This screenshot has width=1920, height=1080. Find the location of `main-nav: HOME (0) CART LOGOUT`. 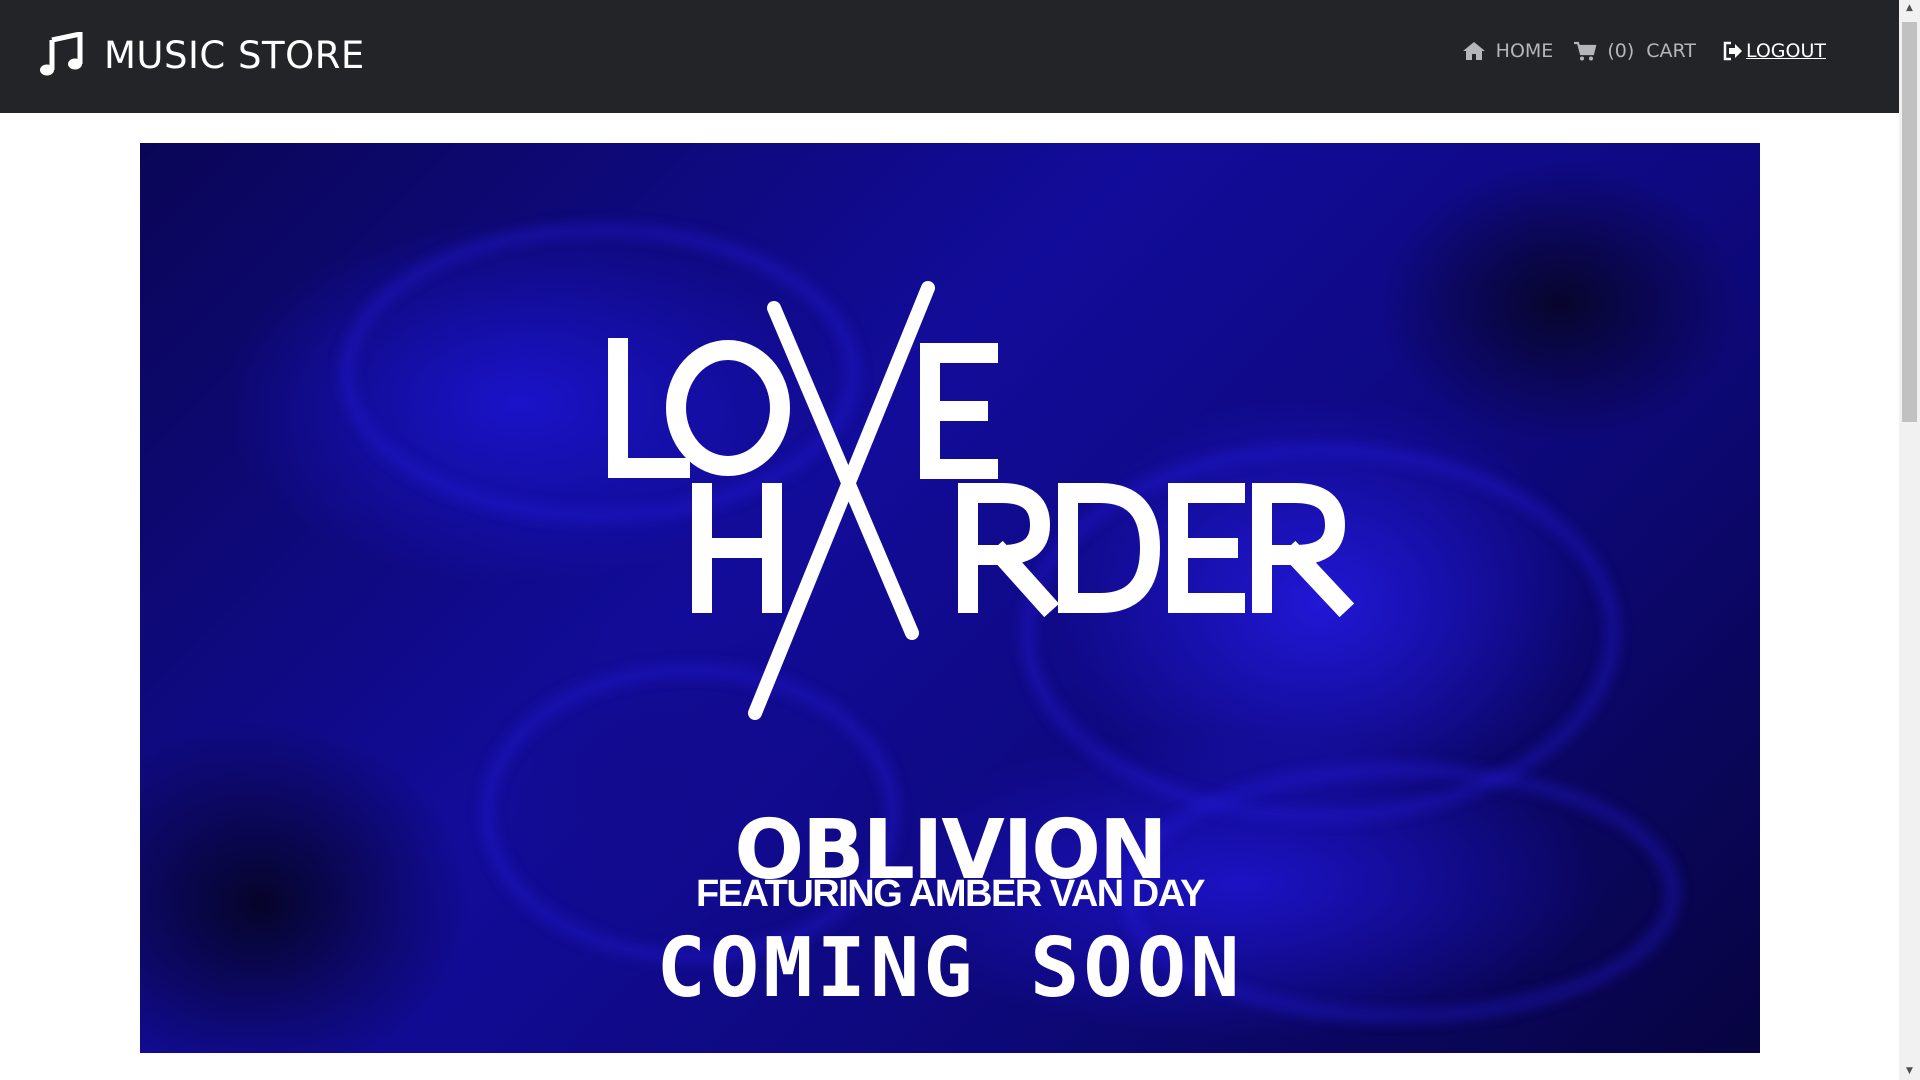

main-nav: HOME (0) CART LOGOUT is located at coordinates (1644, 51).